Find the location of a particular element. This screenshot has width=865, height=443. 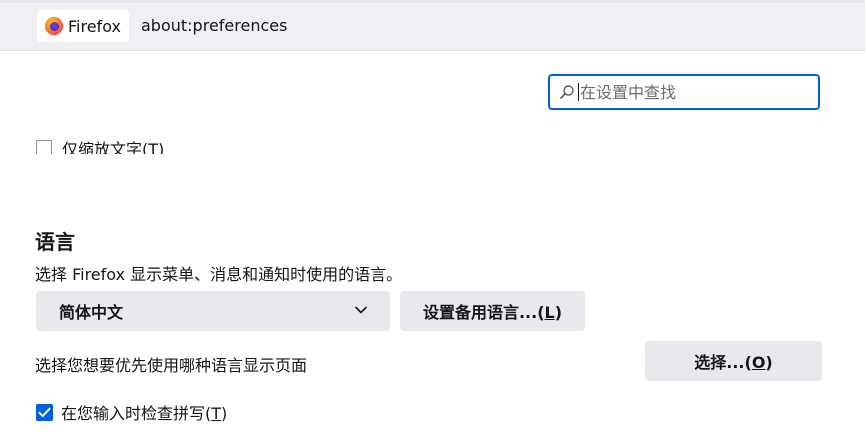

zoom-text-only-row: 仅缩放文字(T) is located at coordinates (236, 144).